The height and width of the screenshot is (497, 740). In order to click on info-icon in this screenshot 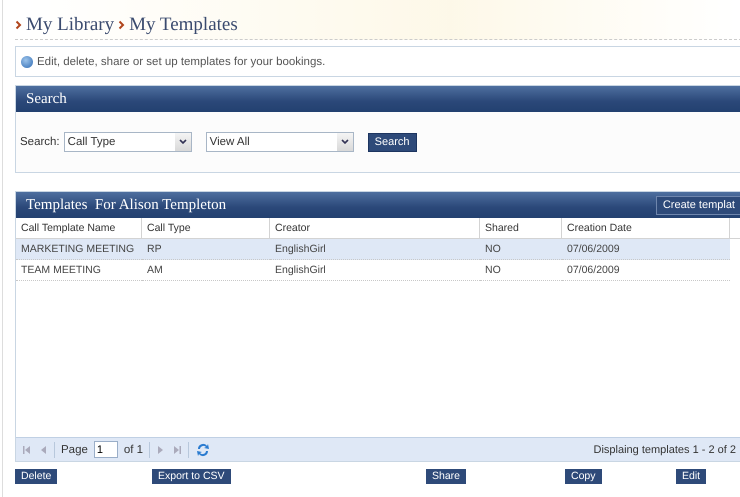, I will do `click(27, 62)`.